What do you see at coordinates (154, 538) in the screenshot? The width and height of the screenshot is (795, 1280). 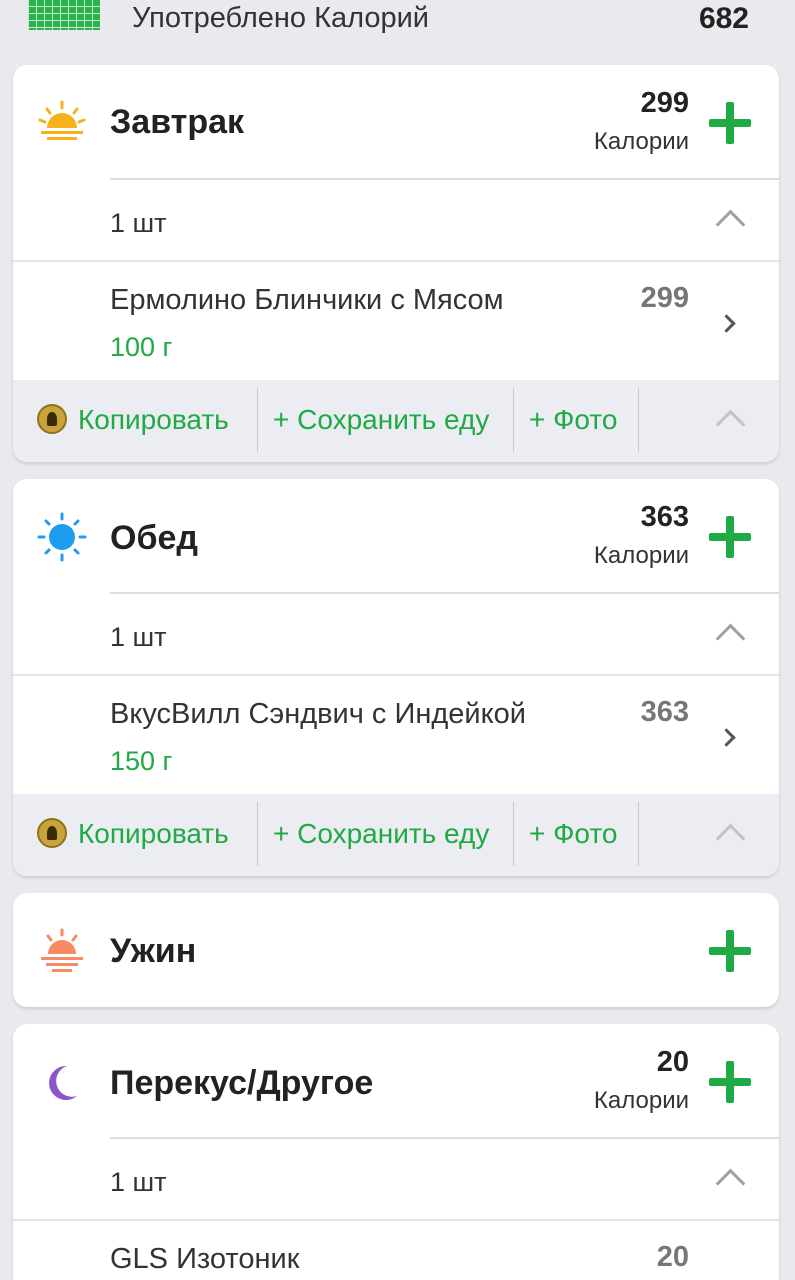 I see `meal-title: Обед` at bounding box center [154, 538].